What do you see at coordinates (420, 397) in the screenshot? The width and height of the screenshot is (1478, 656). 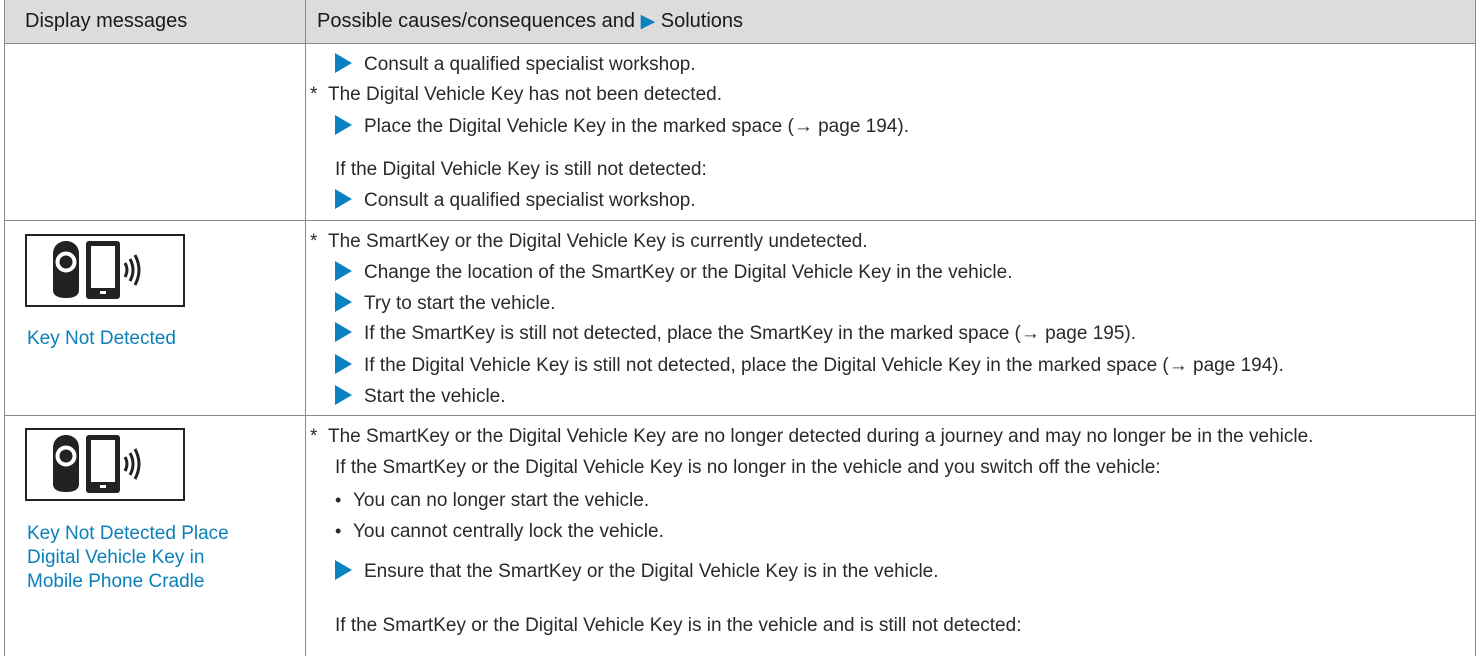 I see `solution-step: Start the vehicle.` at bounding box center [420, 397].